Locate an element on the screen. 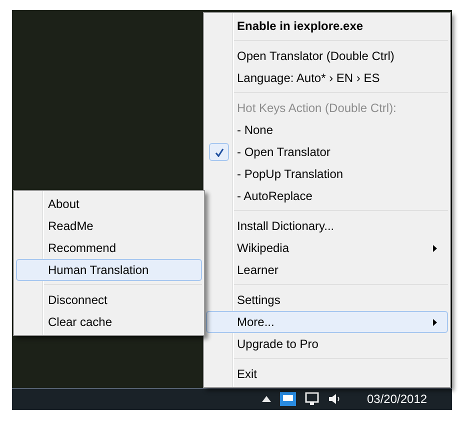 This screenshot has width=471, height=430. menu-item: Learner is located at coordinates (327, 270).